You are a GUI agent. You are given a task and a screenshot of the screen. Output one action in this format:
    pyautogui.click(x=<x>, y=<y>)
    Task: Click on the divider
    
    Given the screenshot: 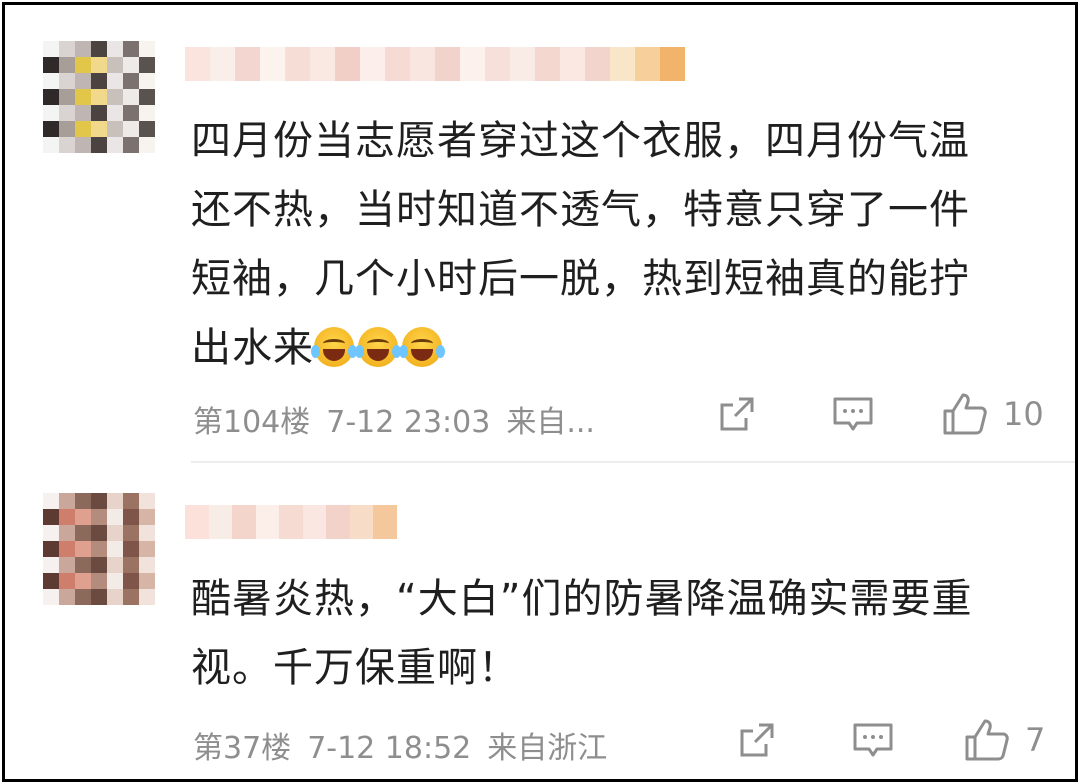 What is the action you would take?
    pyautogui.click(x=633, y=462)
    